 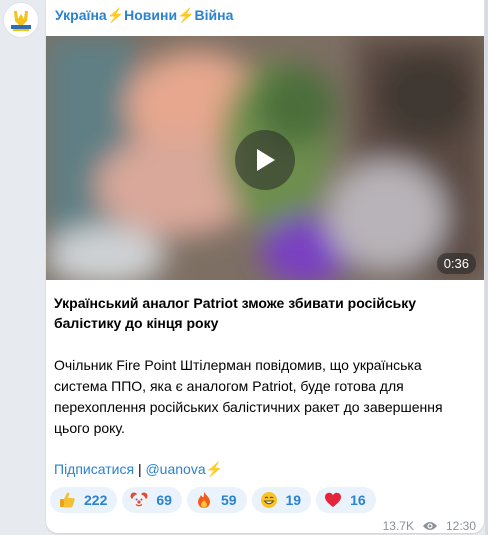 I want to click on reaction-count: 69, so click(x=164, y=500).